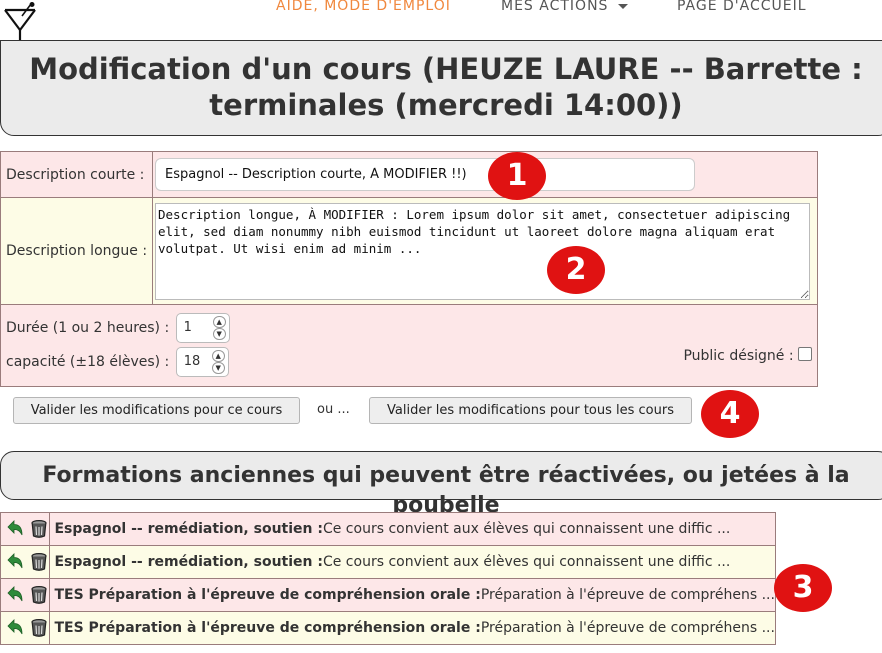 This screenshot has height=653, width=882. I want to click on annotation-badge-3: 3, so click(803, 588).